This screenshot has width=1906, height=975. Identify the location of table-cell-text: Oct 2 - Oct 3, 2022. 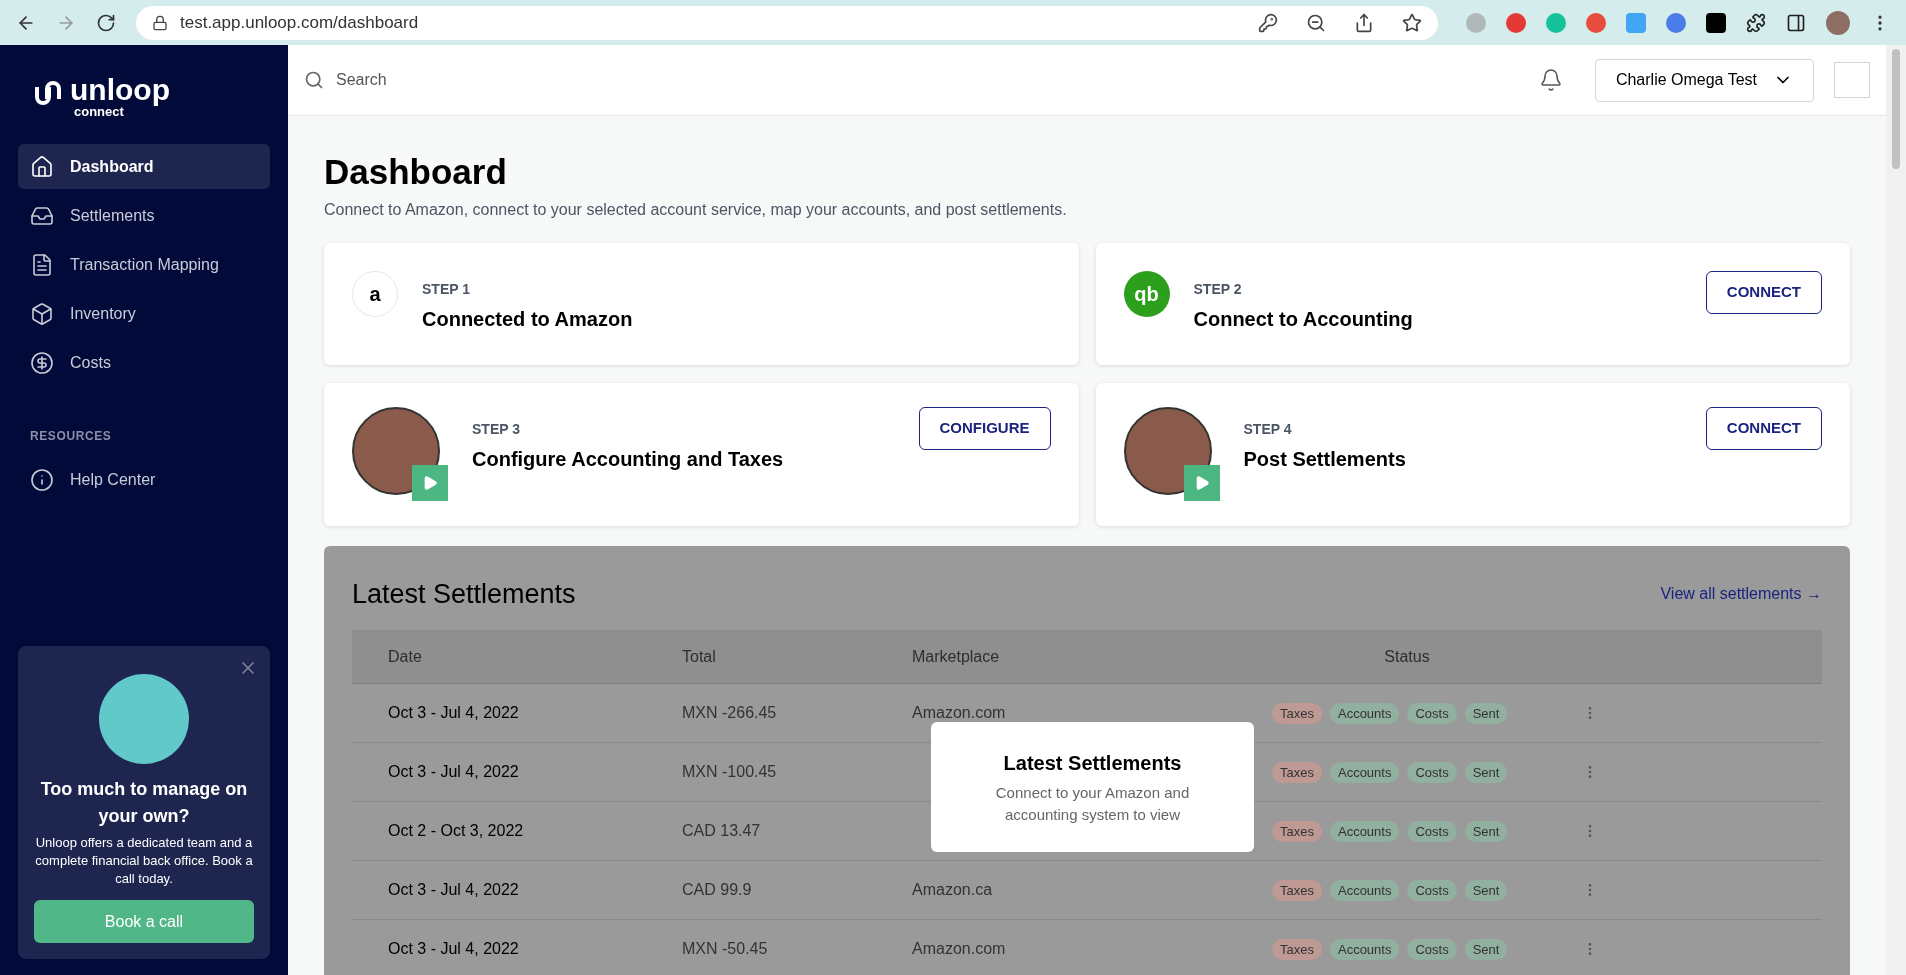
(456, 831).